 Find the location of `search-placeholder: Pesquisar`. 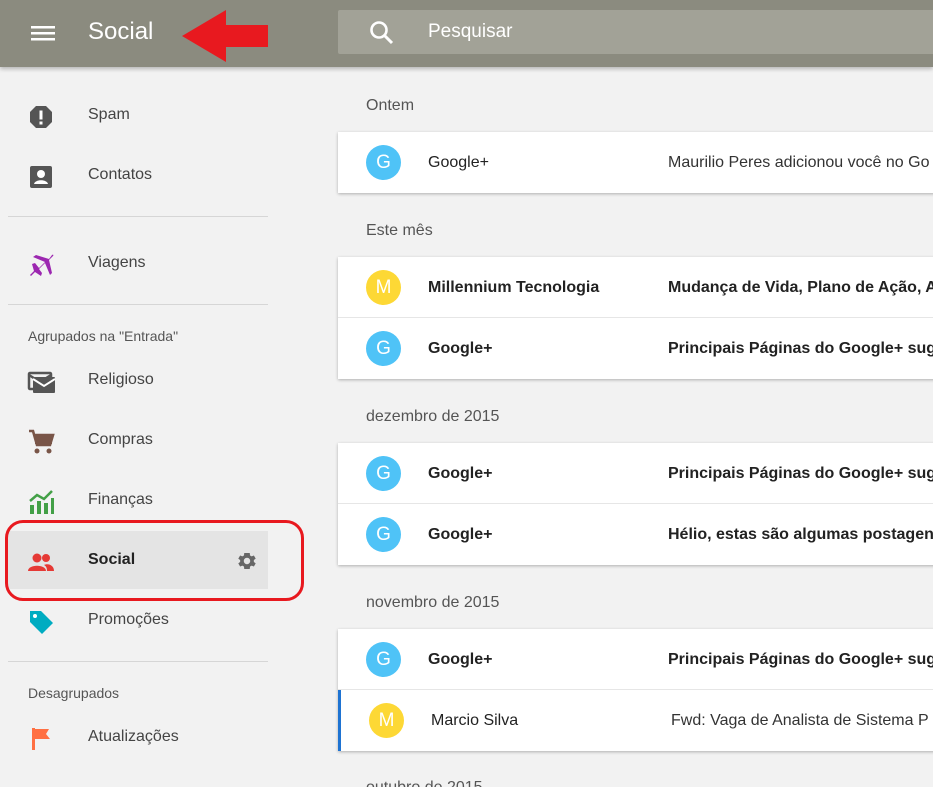

search-placeholder: Pesquisar is located at coordinates (470, 31).